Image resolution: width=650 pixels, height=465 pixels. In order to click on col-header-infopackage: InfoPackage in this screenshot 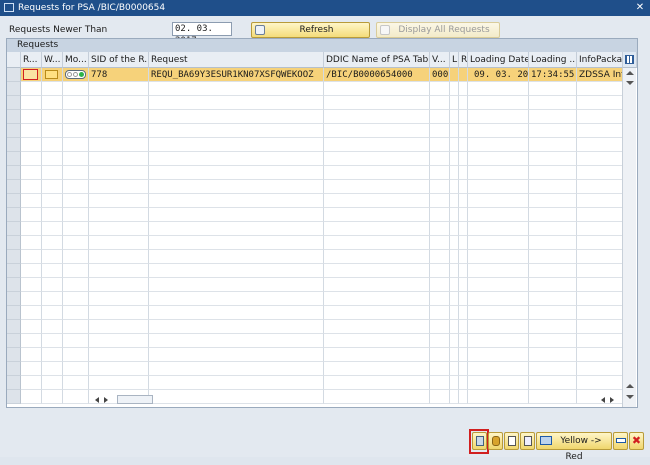, I will do `click(600, 60)`.